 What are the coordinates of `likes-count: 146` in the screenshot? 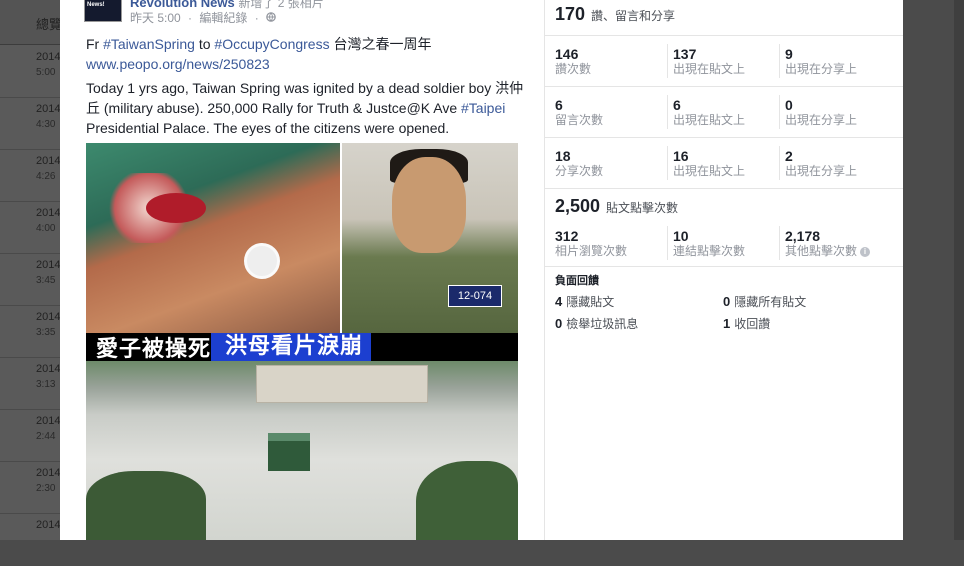 It's located at (567, 54).